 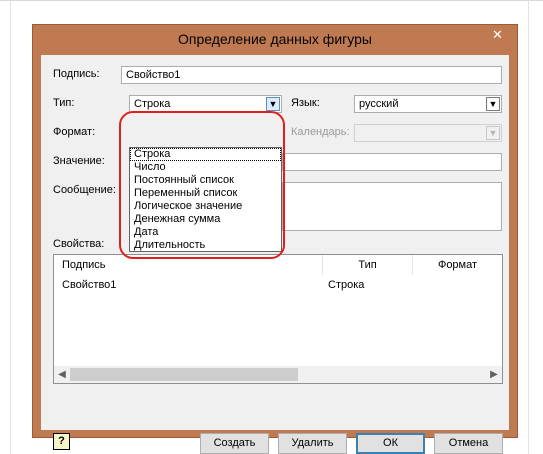 I want to click on calendar-label: Календарь:, so click(x=320, y=132).